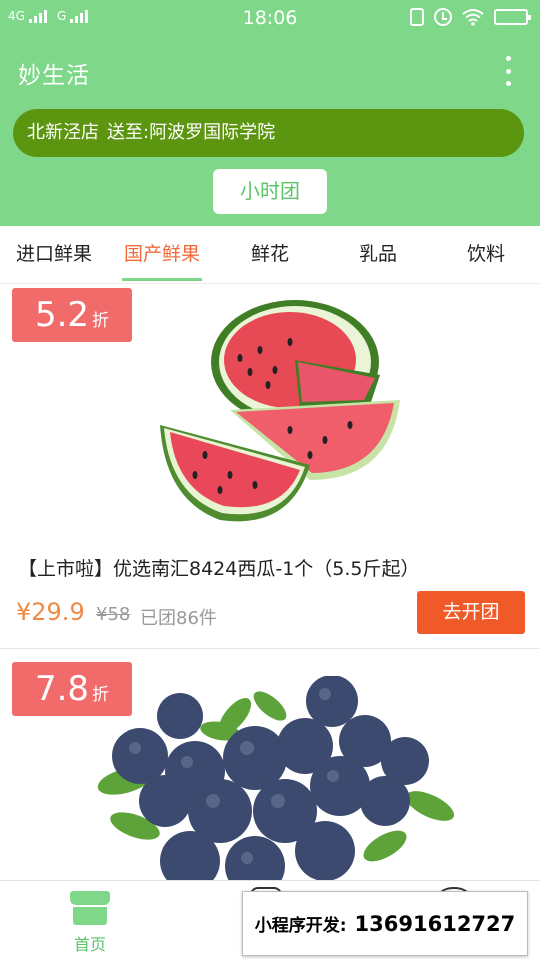 Image resolution: width=540 pixels, height=961 pixels. What do you see at coordinates (63, 132) in the screenshot?
I see `store-name: 北新泾店` at bounding box center [63, 132].